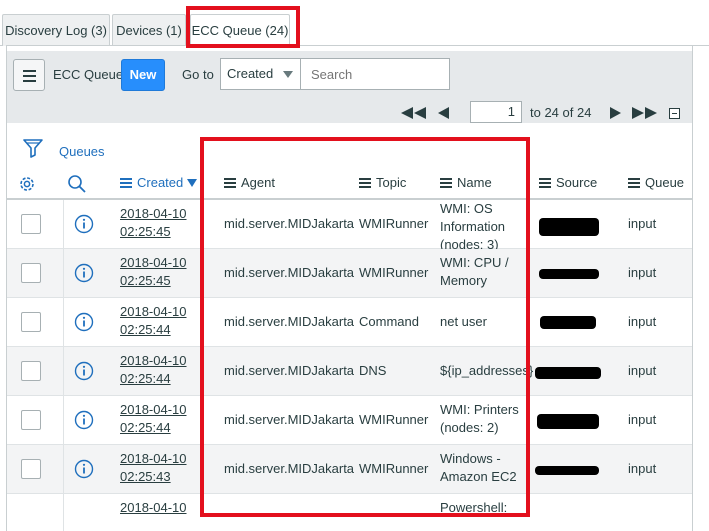  I want to click on column-label: Source, so click(577, 182).